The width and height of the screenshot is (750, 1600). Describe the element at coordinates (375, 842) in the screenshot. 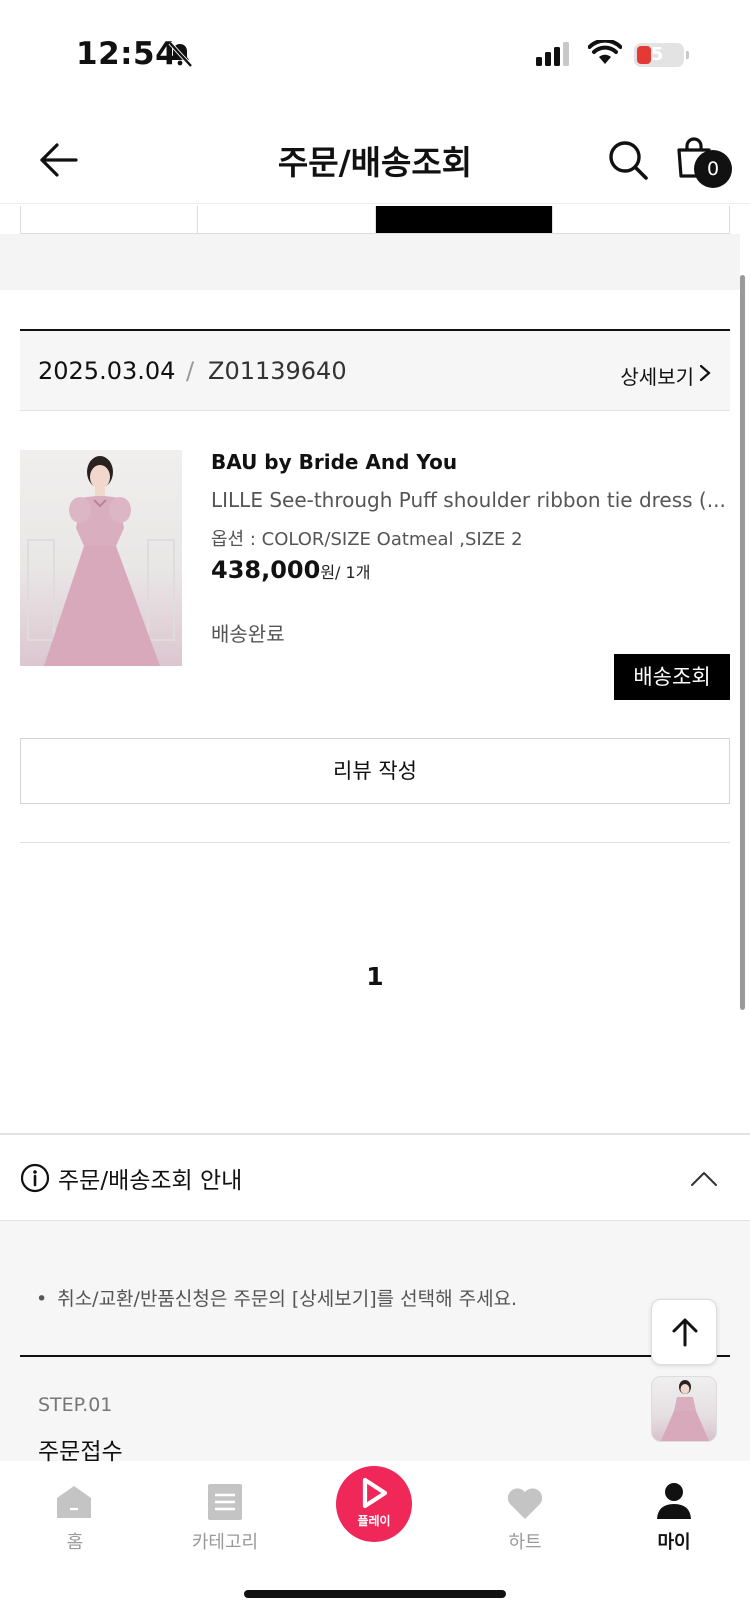

I see `order-divider-bottom` at that location.